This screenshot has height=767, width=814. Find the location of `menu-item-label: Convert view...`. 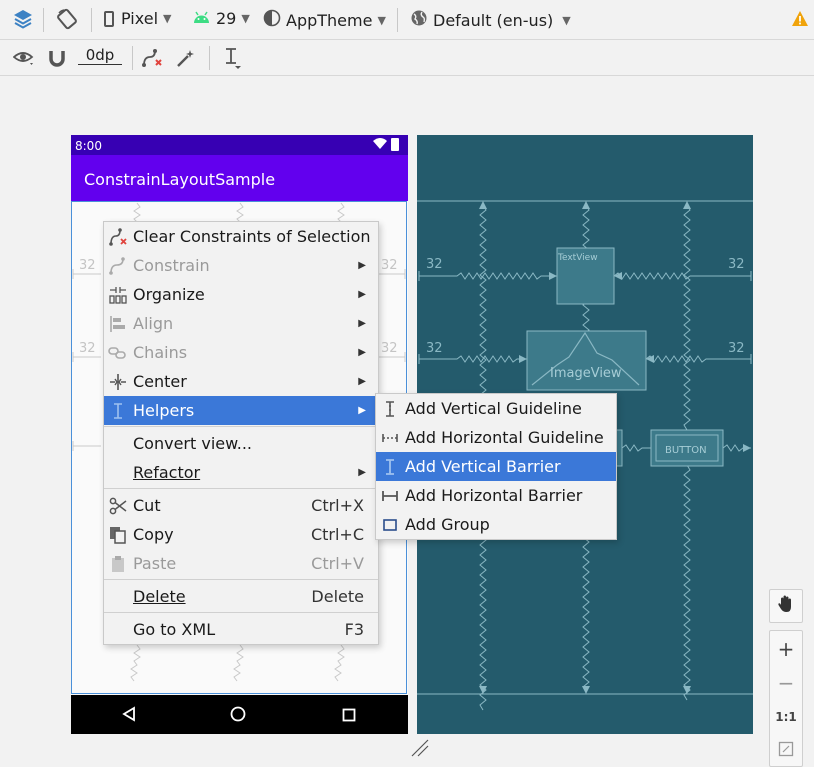

menu-item-label: Convert view... is located at coordinates (192, 443).